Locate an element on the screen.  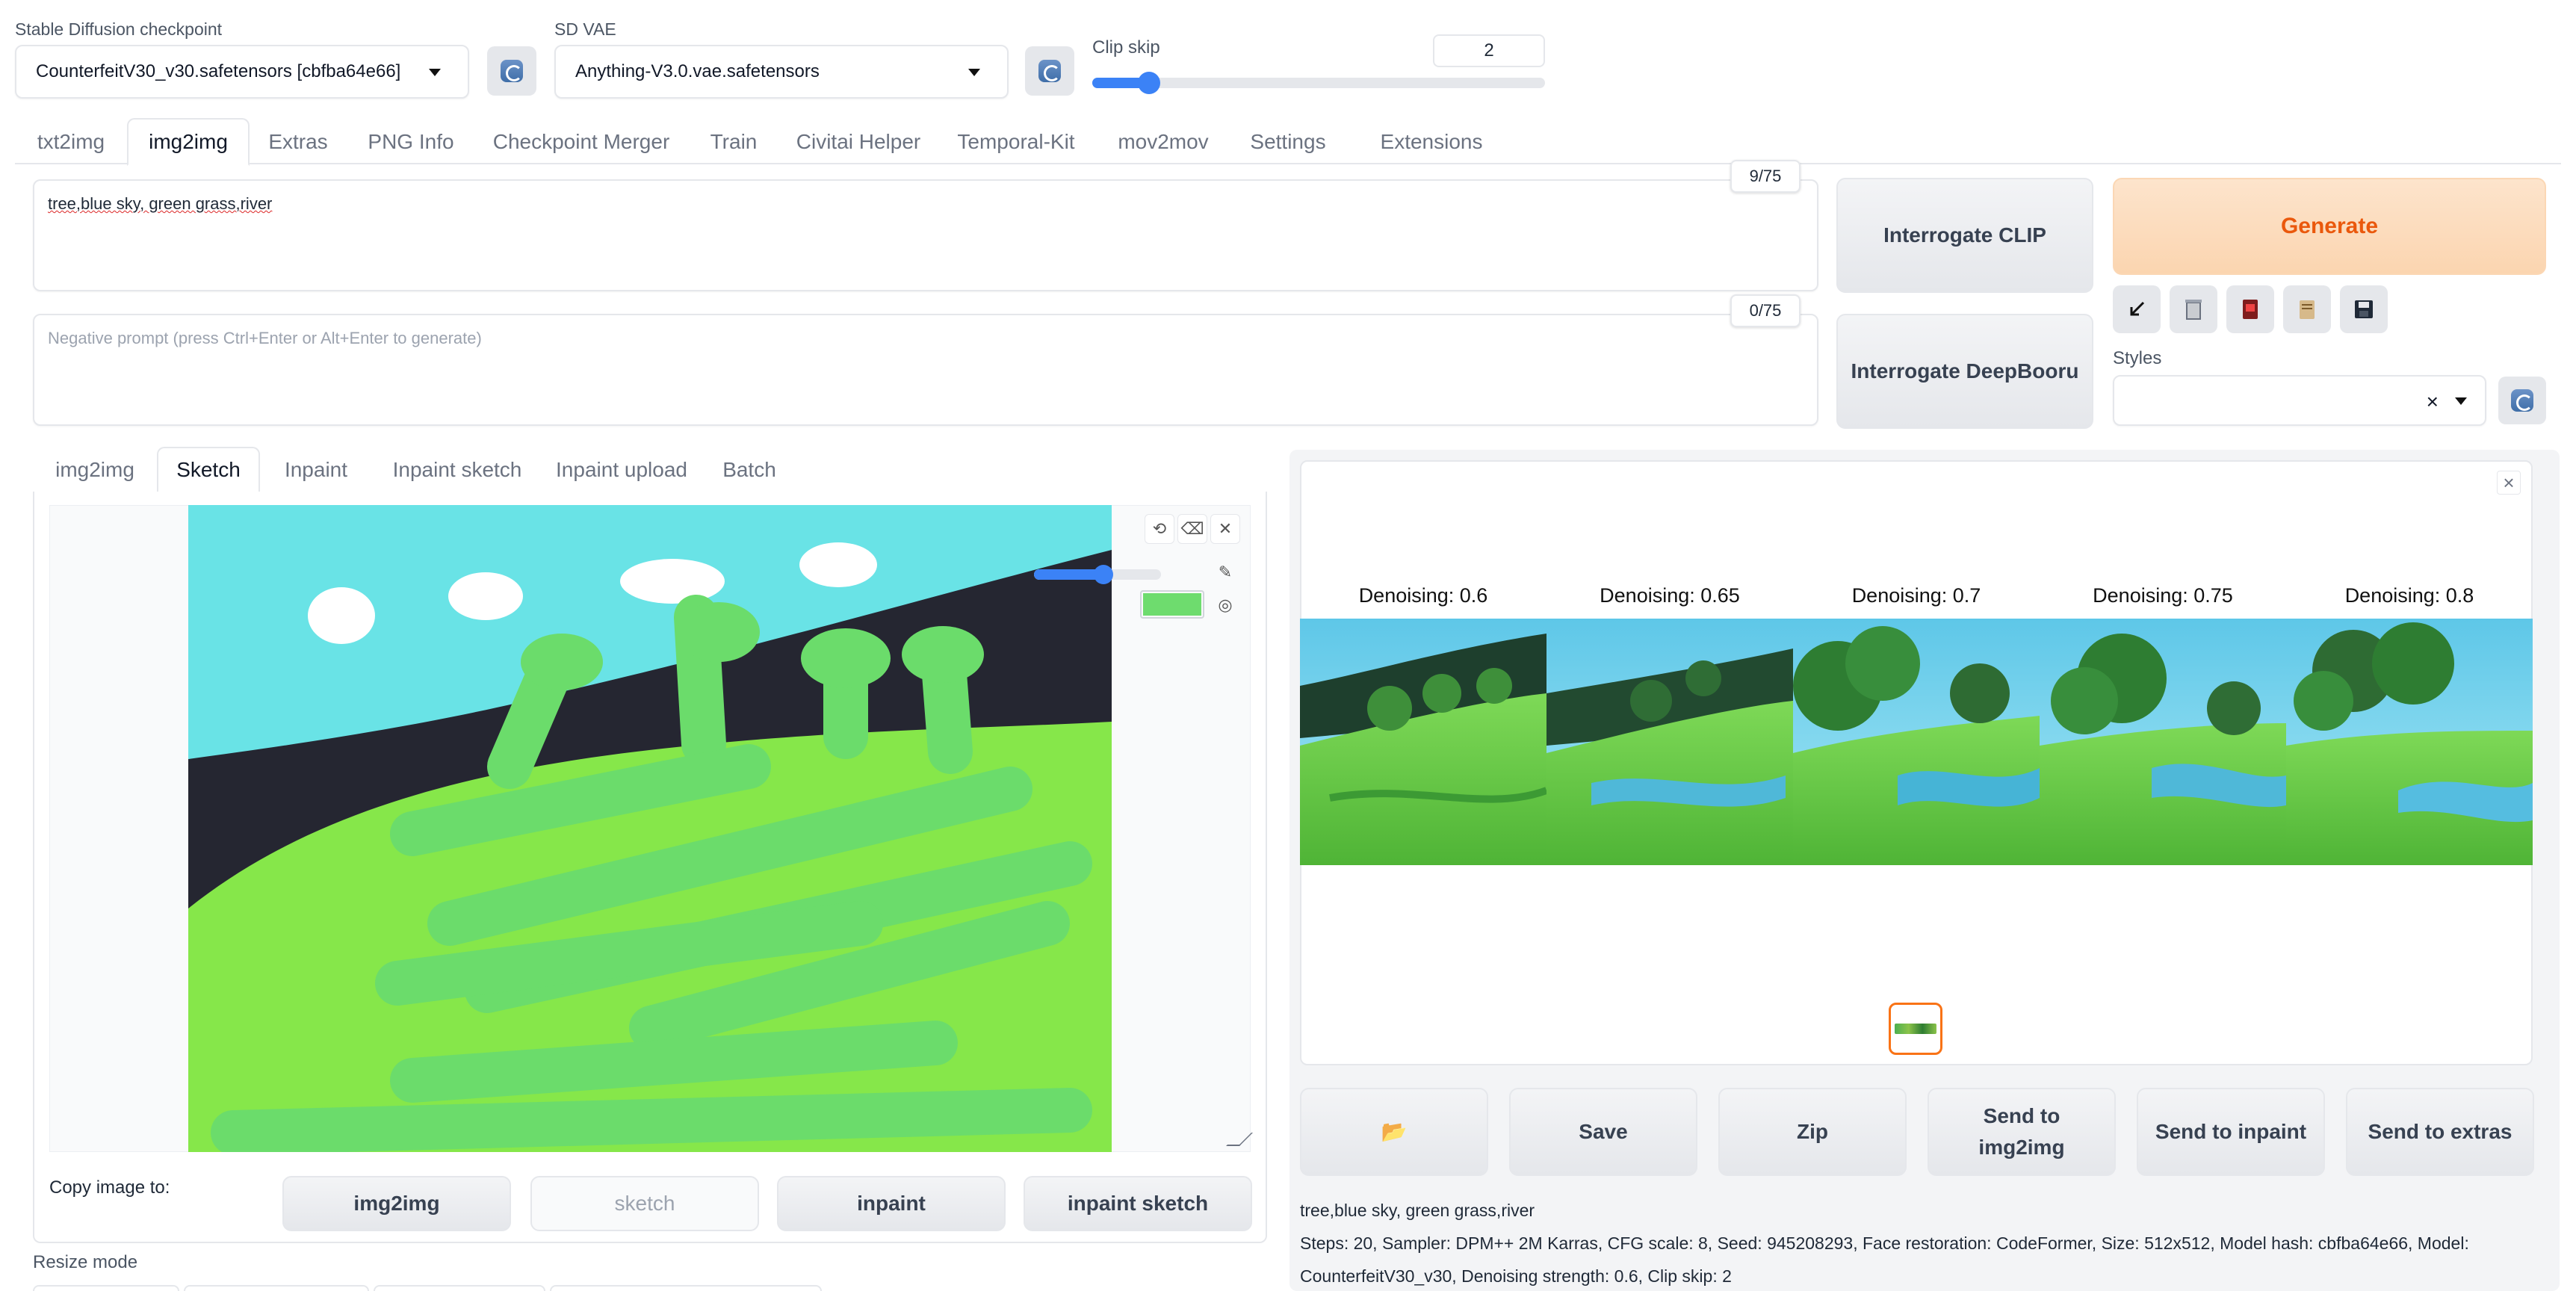
grid-label: Denoising: 0.7 is located at coordinates (1916, 595).